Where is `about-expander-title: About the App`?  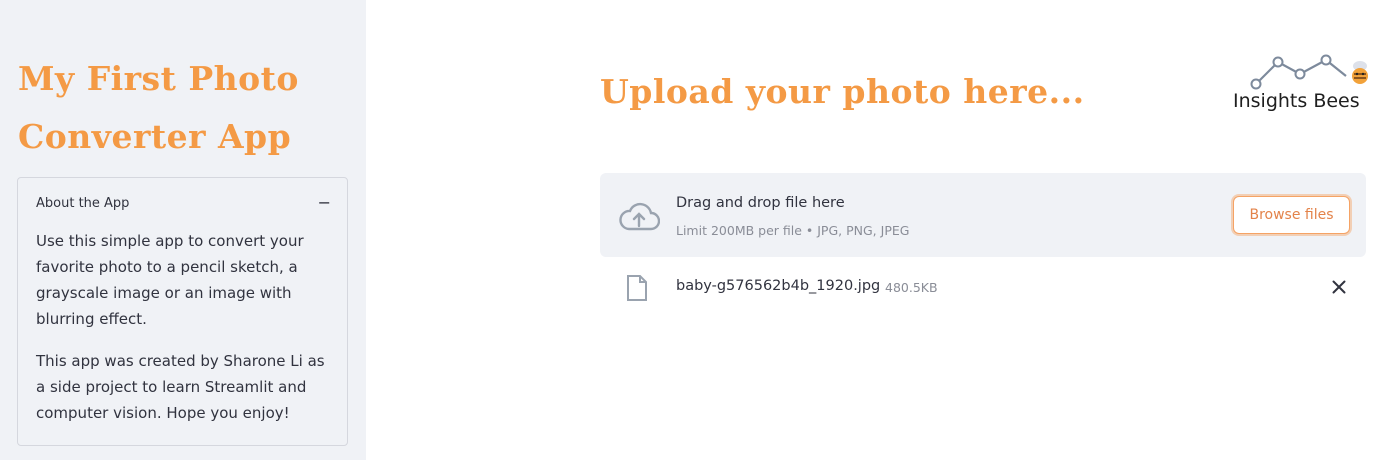
about-expander-title: About the App is located at coordinates (83, 203).